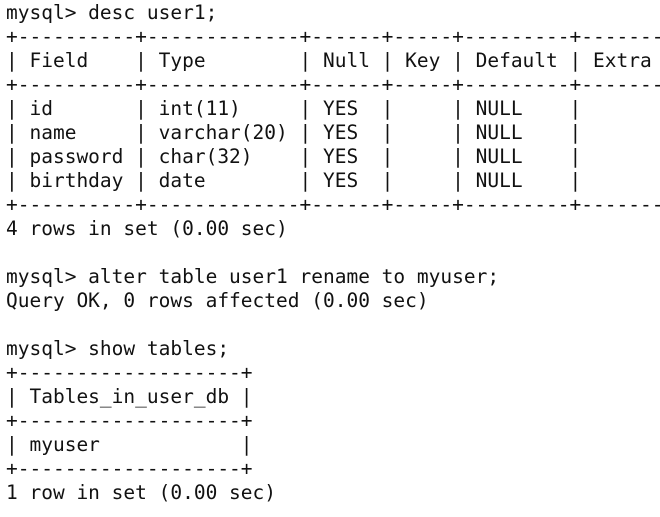  I want to click on table-row: | myuser |, so click(129, 444).